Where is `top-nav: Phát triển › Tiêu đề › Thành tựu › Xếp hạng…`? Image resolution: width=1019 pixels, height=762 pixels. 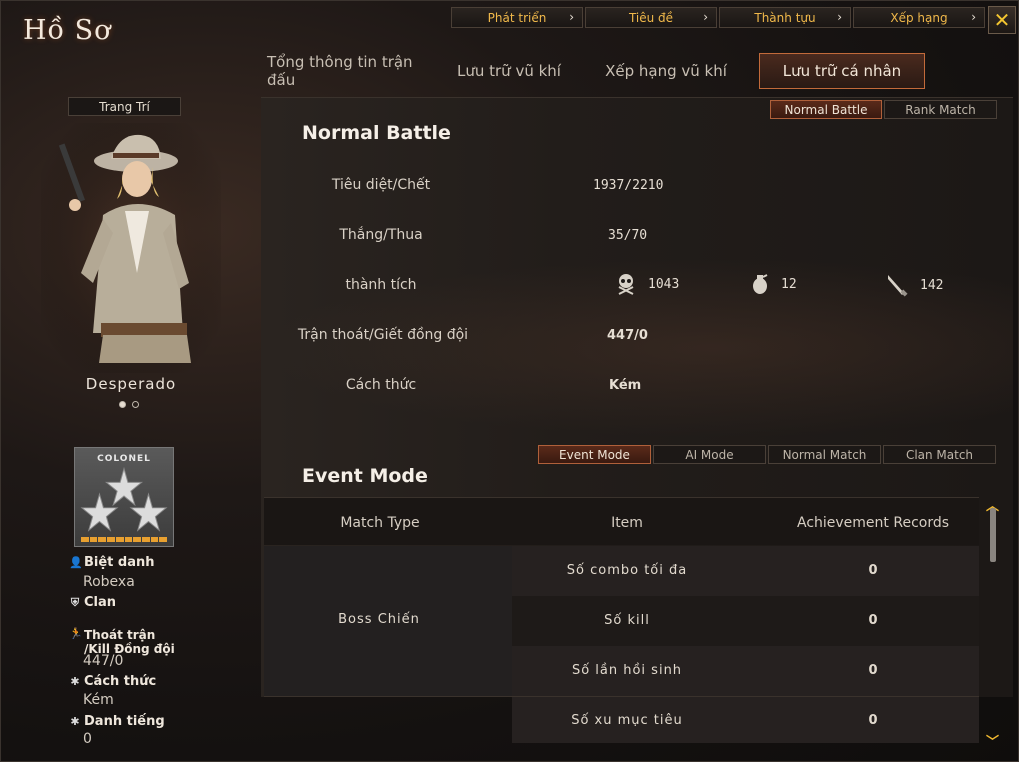
top-nav: Phát triển › Tiêu đề › Thành tựu › Xếp hạng… is located at coordinates (718, 17).